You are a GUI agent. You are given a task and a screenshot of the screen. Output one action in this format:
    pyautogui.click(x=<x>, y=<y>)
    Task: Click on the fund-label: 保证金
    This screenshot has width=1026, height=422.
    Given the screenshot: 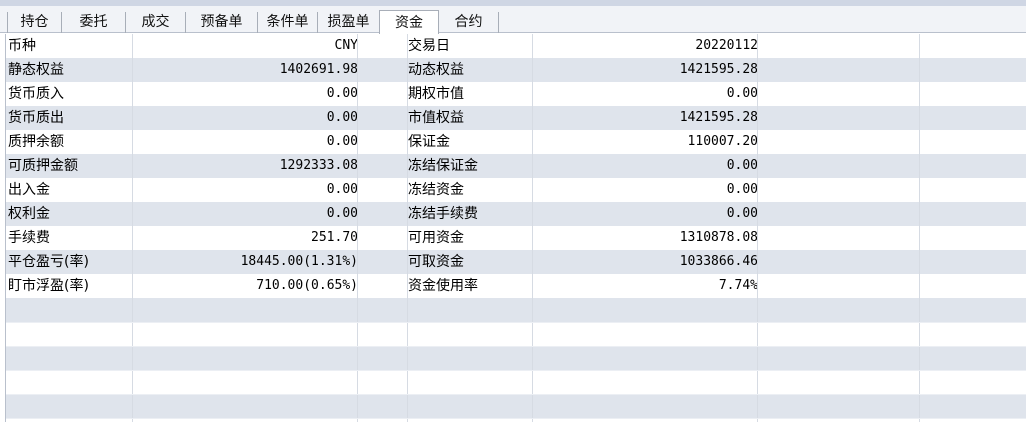 What is the action you would take?
    pyautogui.click(x=429, y=142)
    